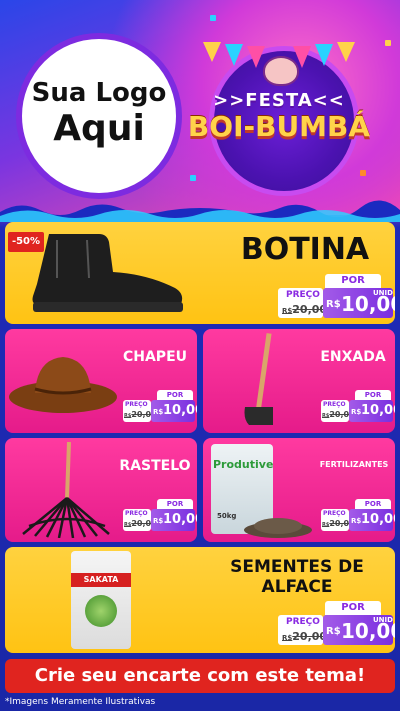 The image size is (400, 711). Describe the element at coordinates (155, 357) in the screenshot. I see `product-name: CHAPEU` at that location.